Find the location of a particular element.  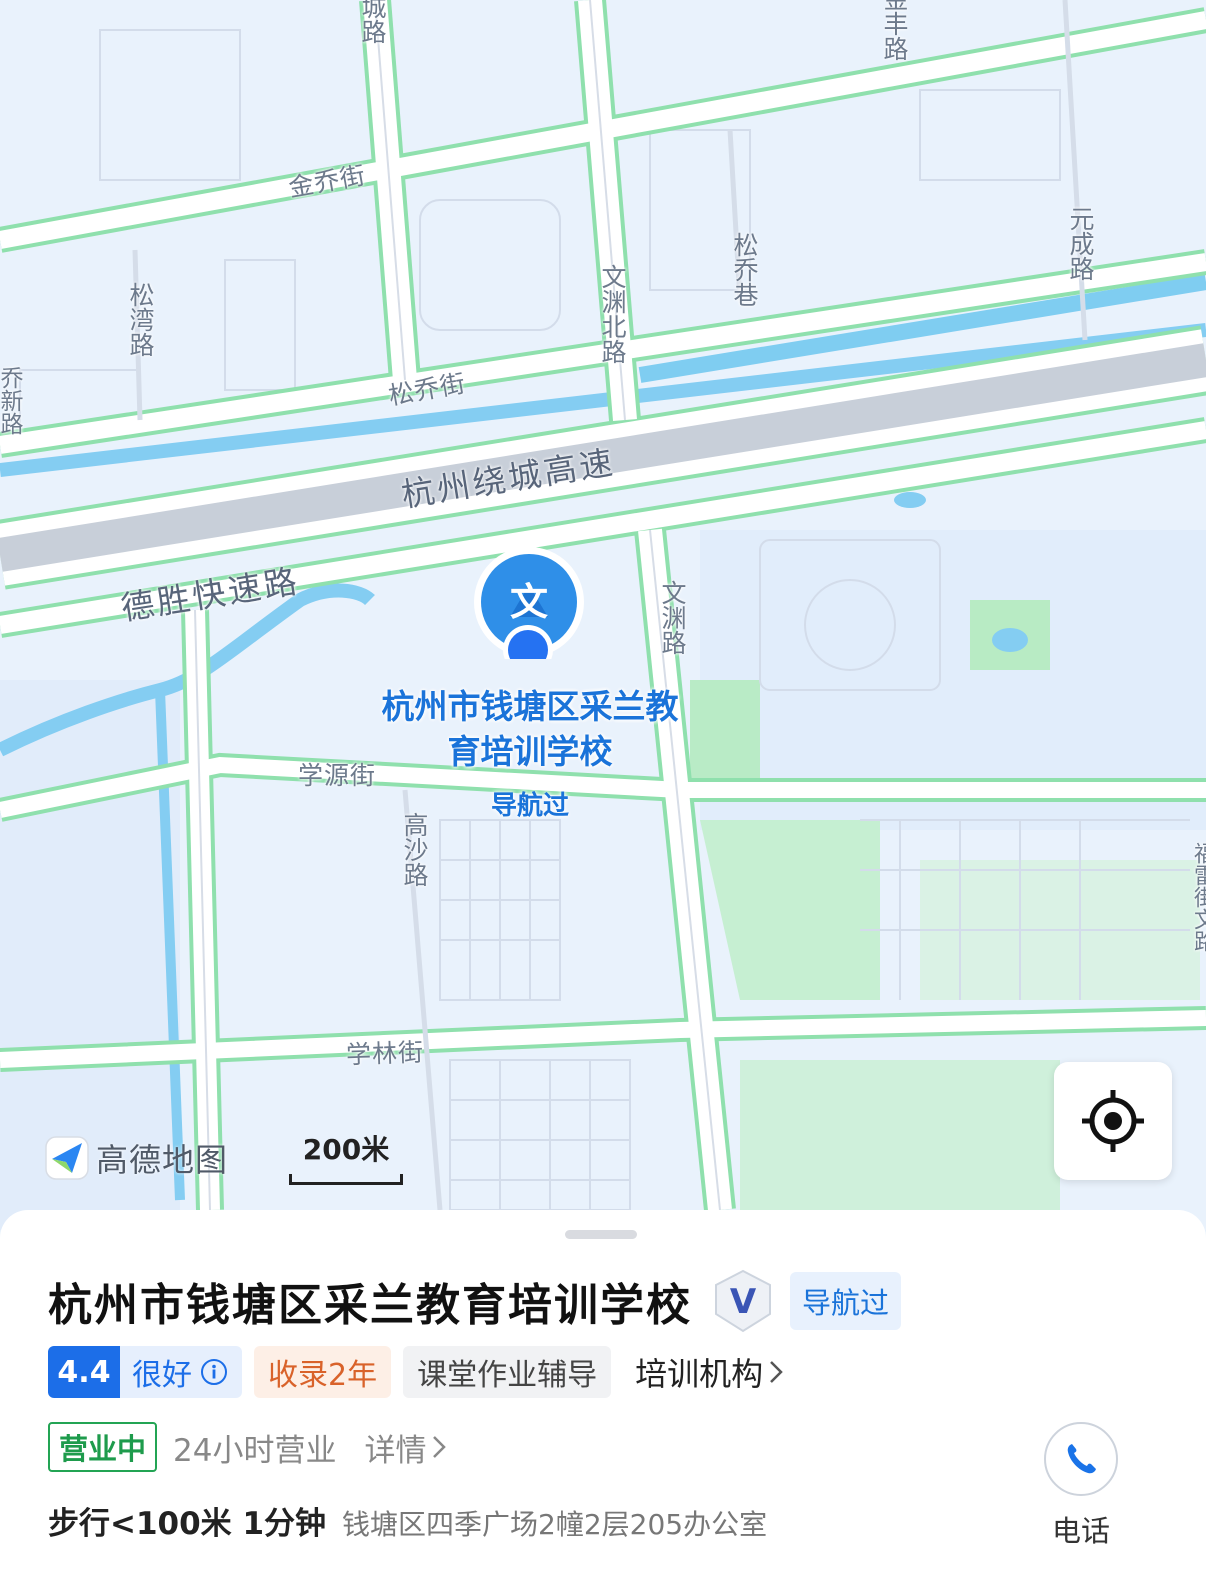

sheet-drag-handle is located at coordinates (601, 1234).